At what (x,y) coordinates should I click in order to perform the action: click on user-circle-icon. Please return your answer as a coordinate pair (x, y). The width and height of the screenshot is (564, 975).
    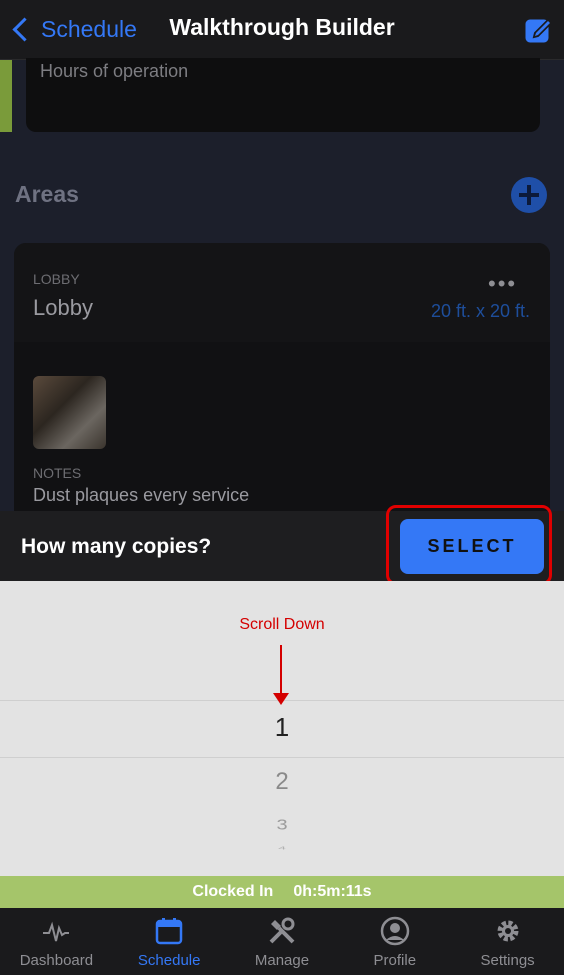
    Looking at the image, I should click on (395, 931).